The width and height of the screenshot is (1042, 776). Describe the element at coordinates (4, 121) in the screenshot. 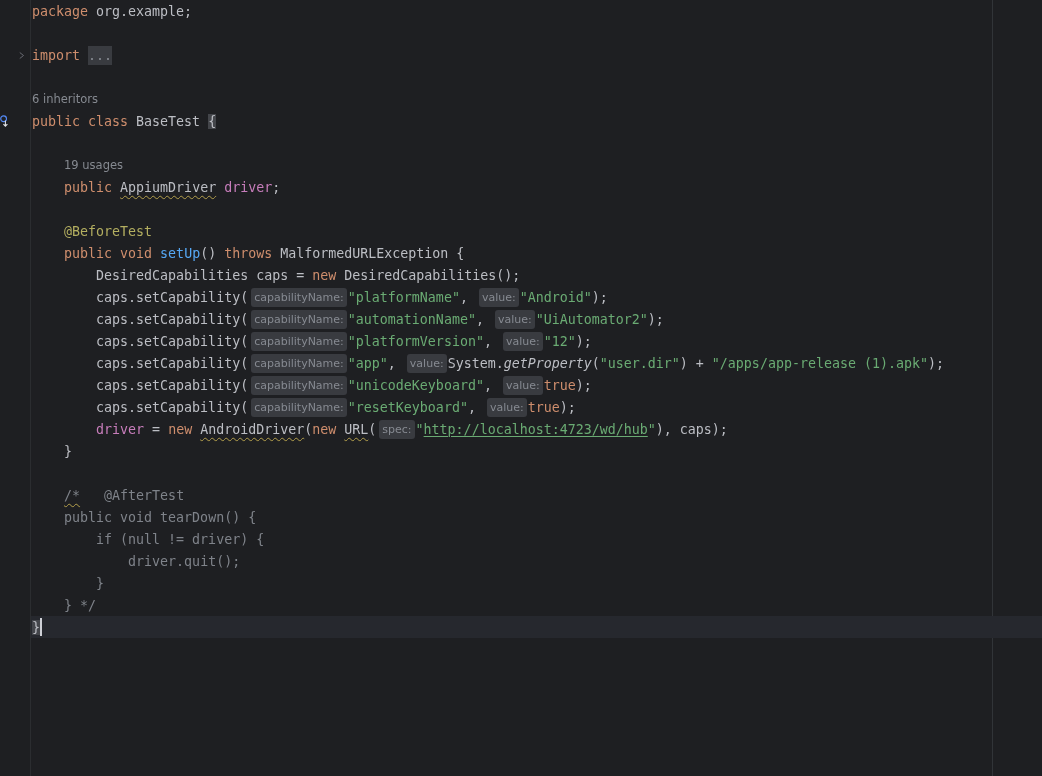

I see `implemented-marker-icon` at that location.